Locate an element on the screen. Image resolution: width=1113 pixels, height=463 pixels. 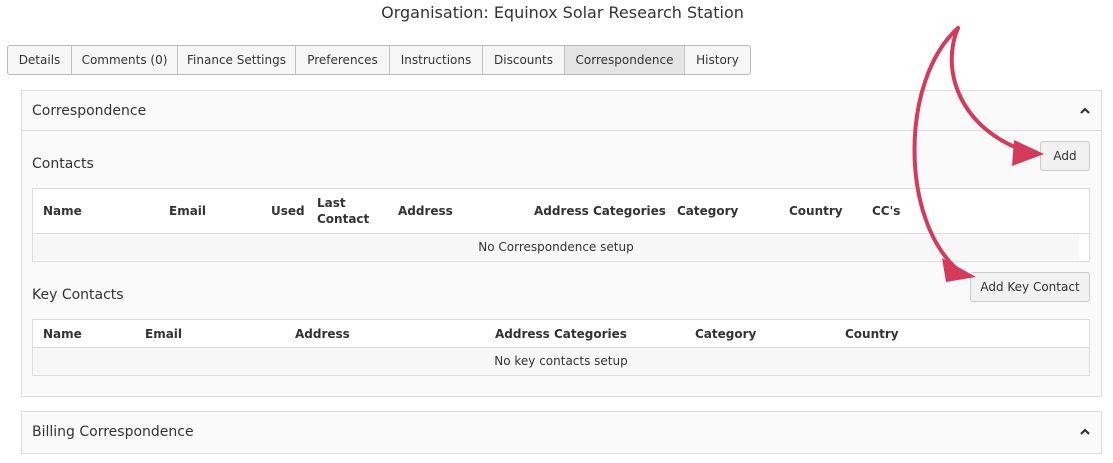
tab-preferences: Preferences is located at coordinates (343, 60).